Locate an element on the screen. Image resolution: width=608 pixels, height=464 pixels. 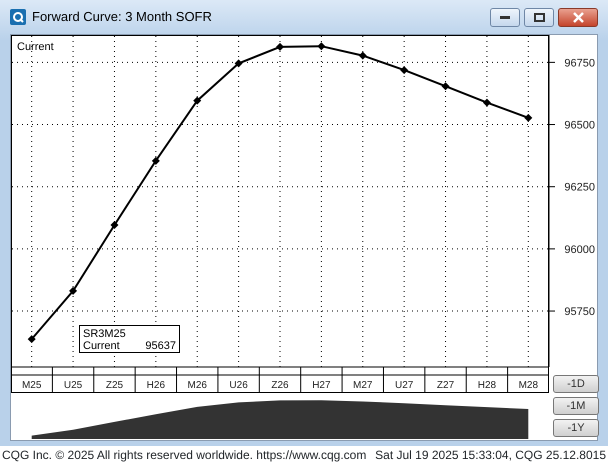
category-label: U25 is located at coordinates (73, 385).